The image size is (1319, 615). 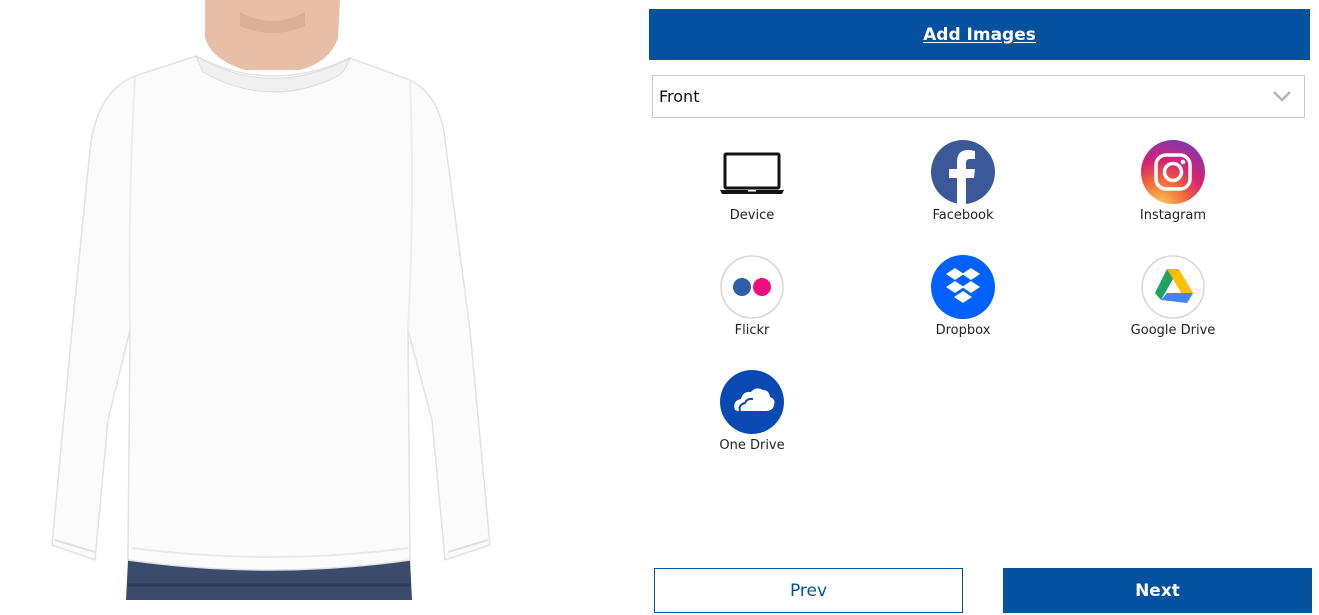 I want to click on laptop-icon, so click(x=752, y=172).